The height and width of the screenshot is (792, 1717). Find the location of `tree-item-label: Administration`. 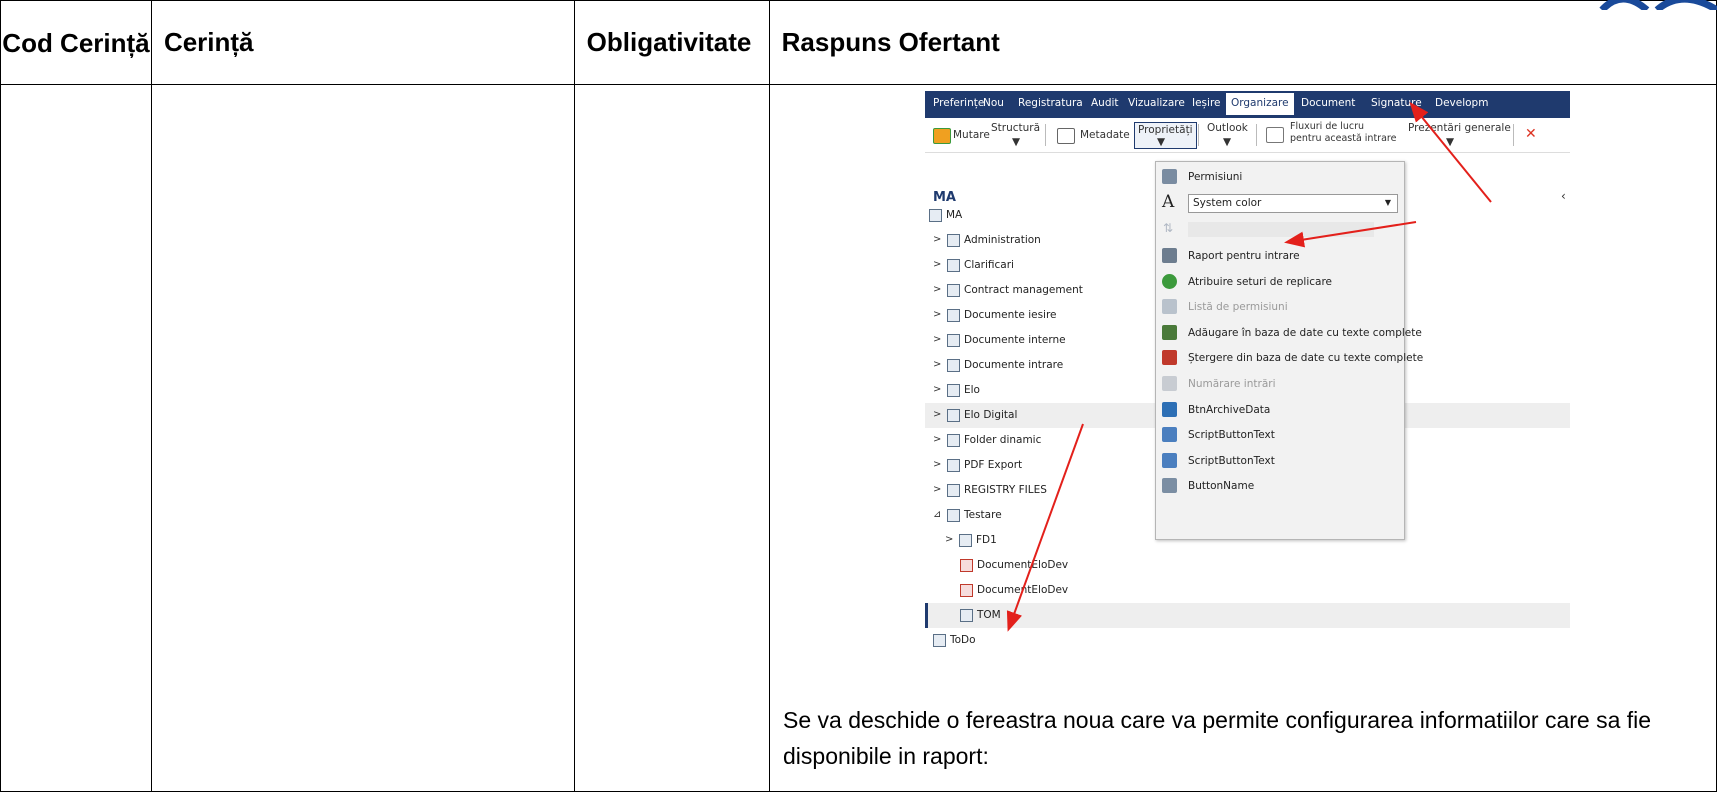

tree-item-label: Administration is located at coordinates (1002, 240).